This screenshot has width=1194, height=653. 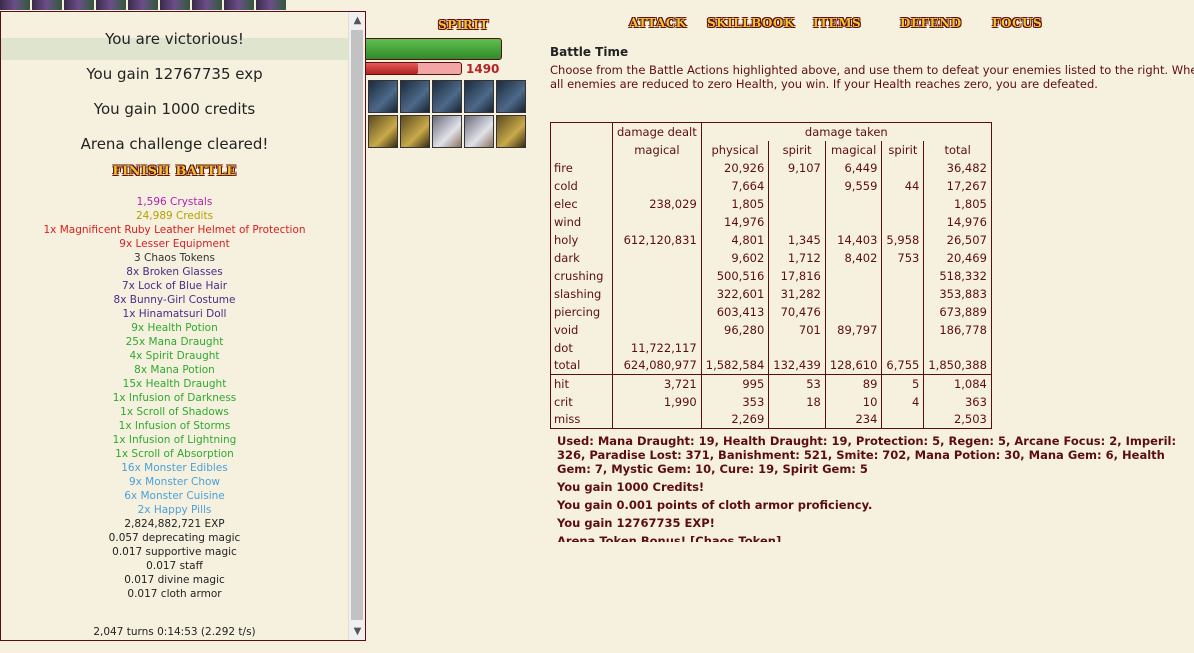 What do you see at coordinates (174, 384) in the screenshot?
I see `loot-item: 15x Health Draught` at bounding box center [174, 384].